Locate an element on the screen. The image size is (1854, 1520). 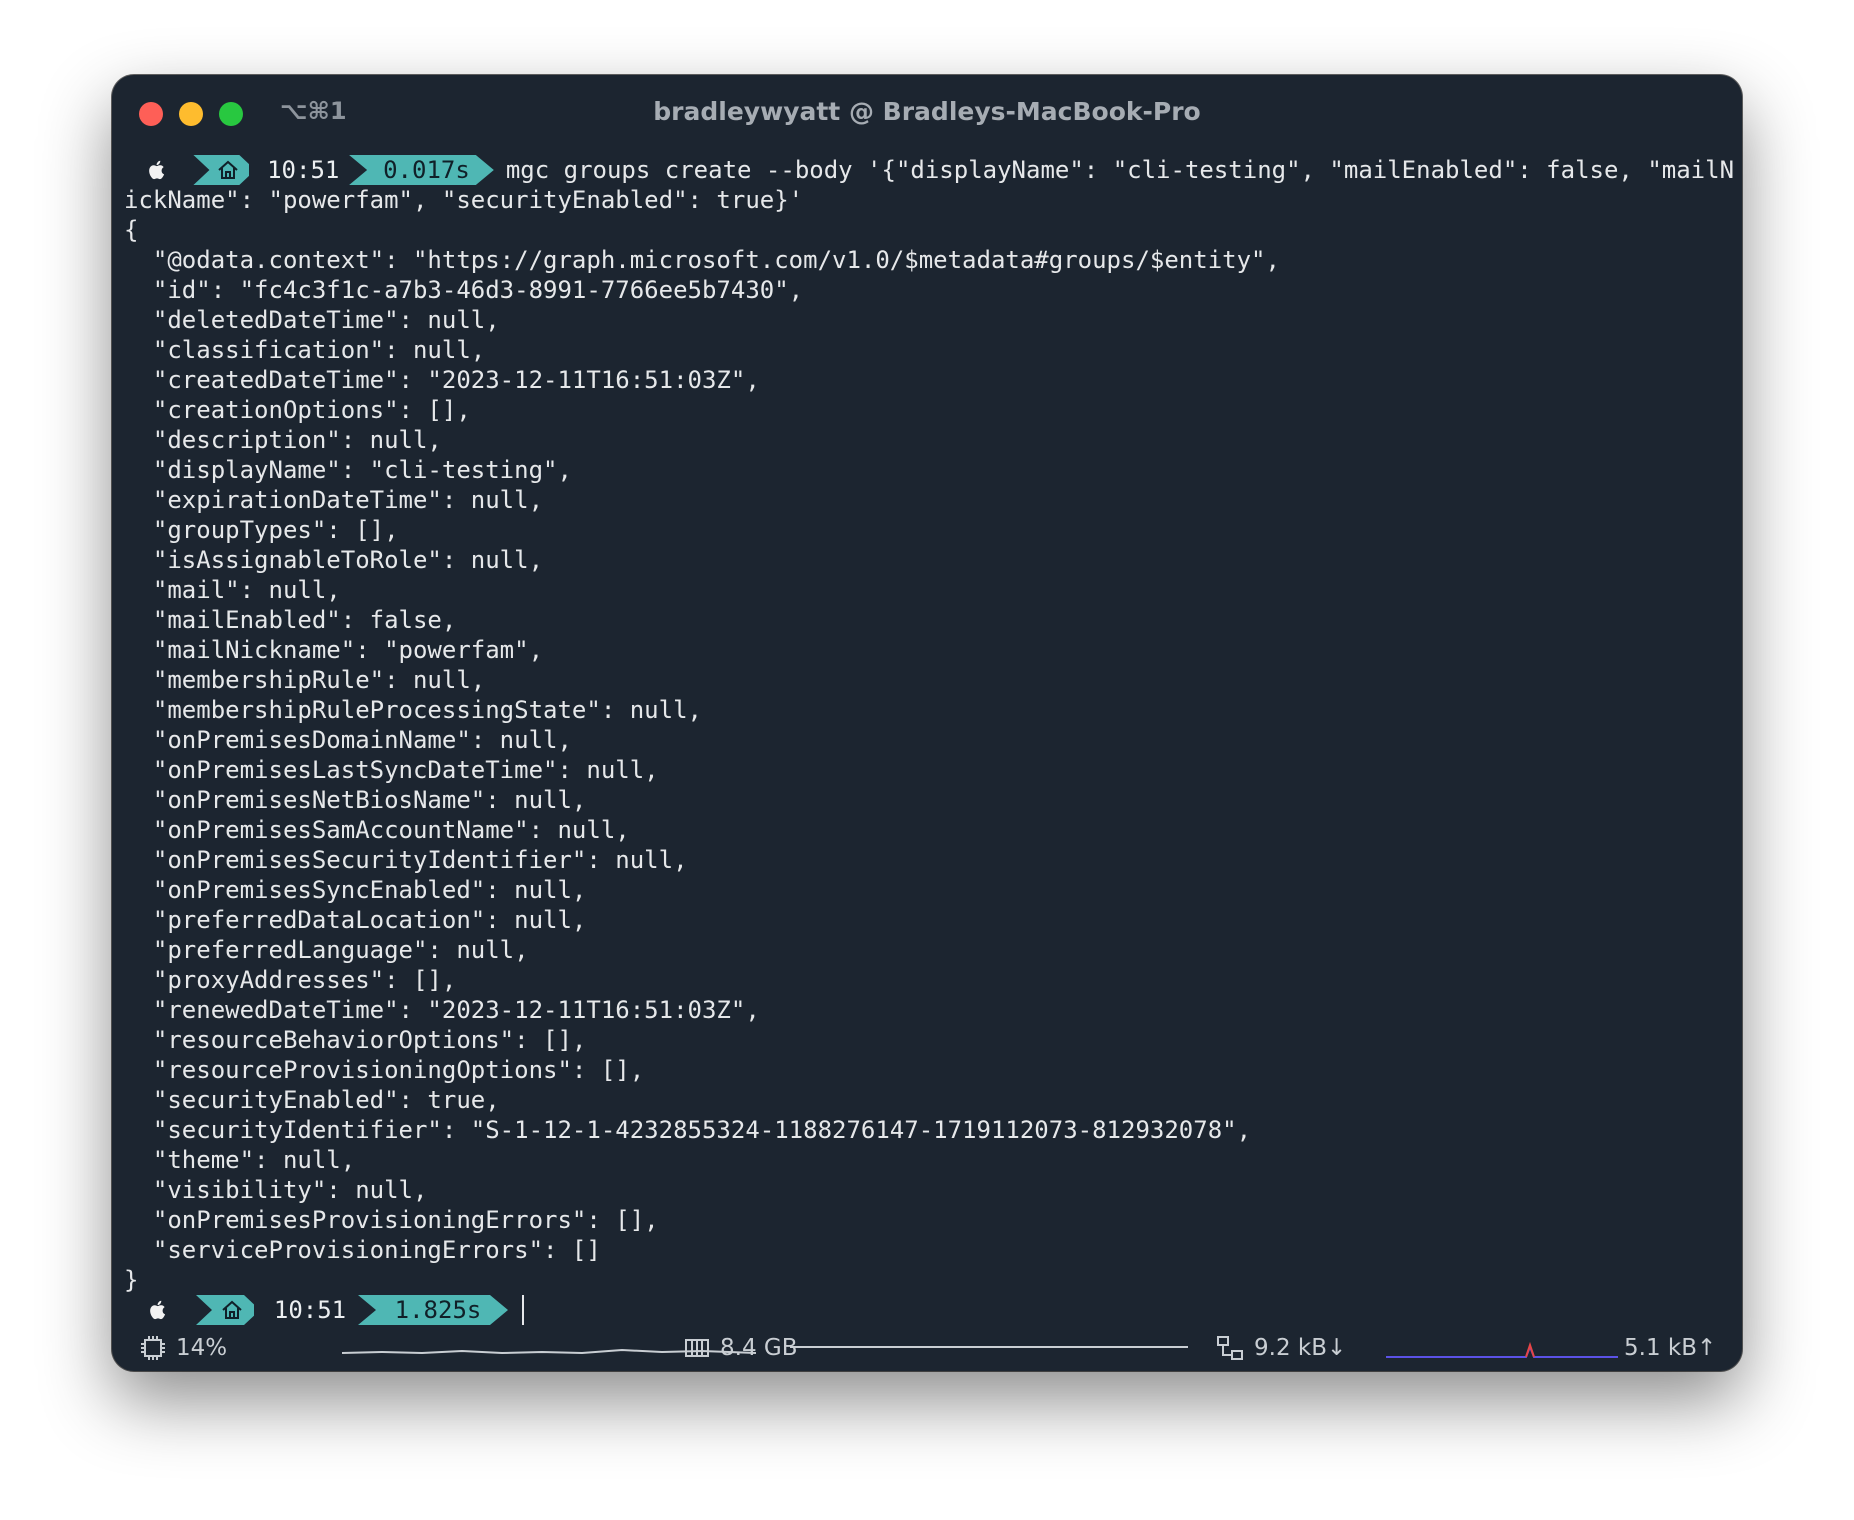
output-line: "preferredLanguage": null, is located at coordinates (326, 950).